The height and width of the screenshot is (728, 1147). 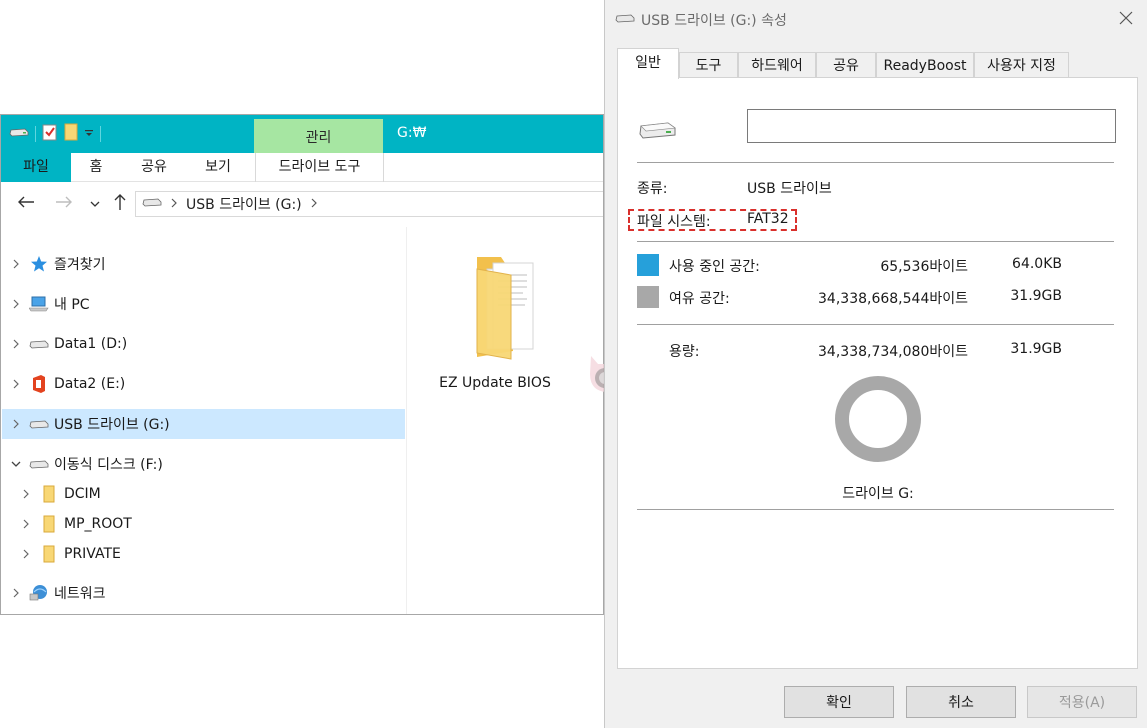 I want to click on free-space-ring, so click(x=878, y=419).